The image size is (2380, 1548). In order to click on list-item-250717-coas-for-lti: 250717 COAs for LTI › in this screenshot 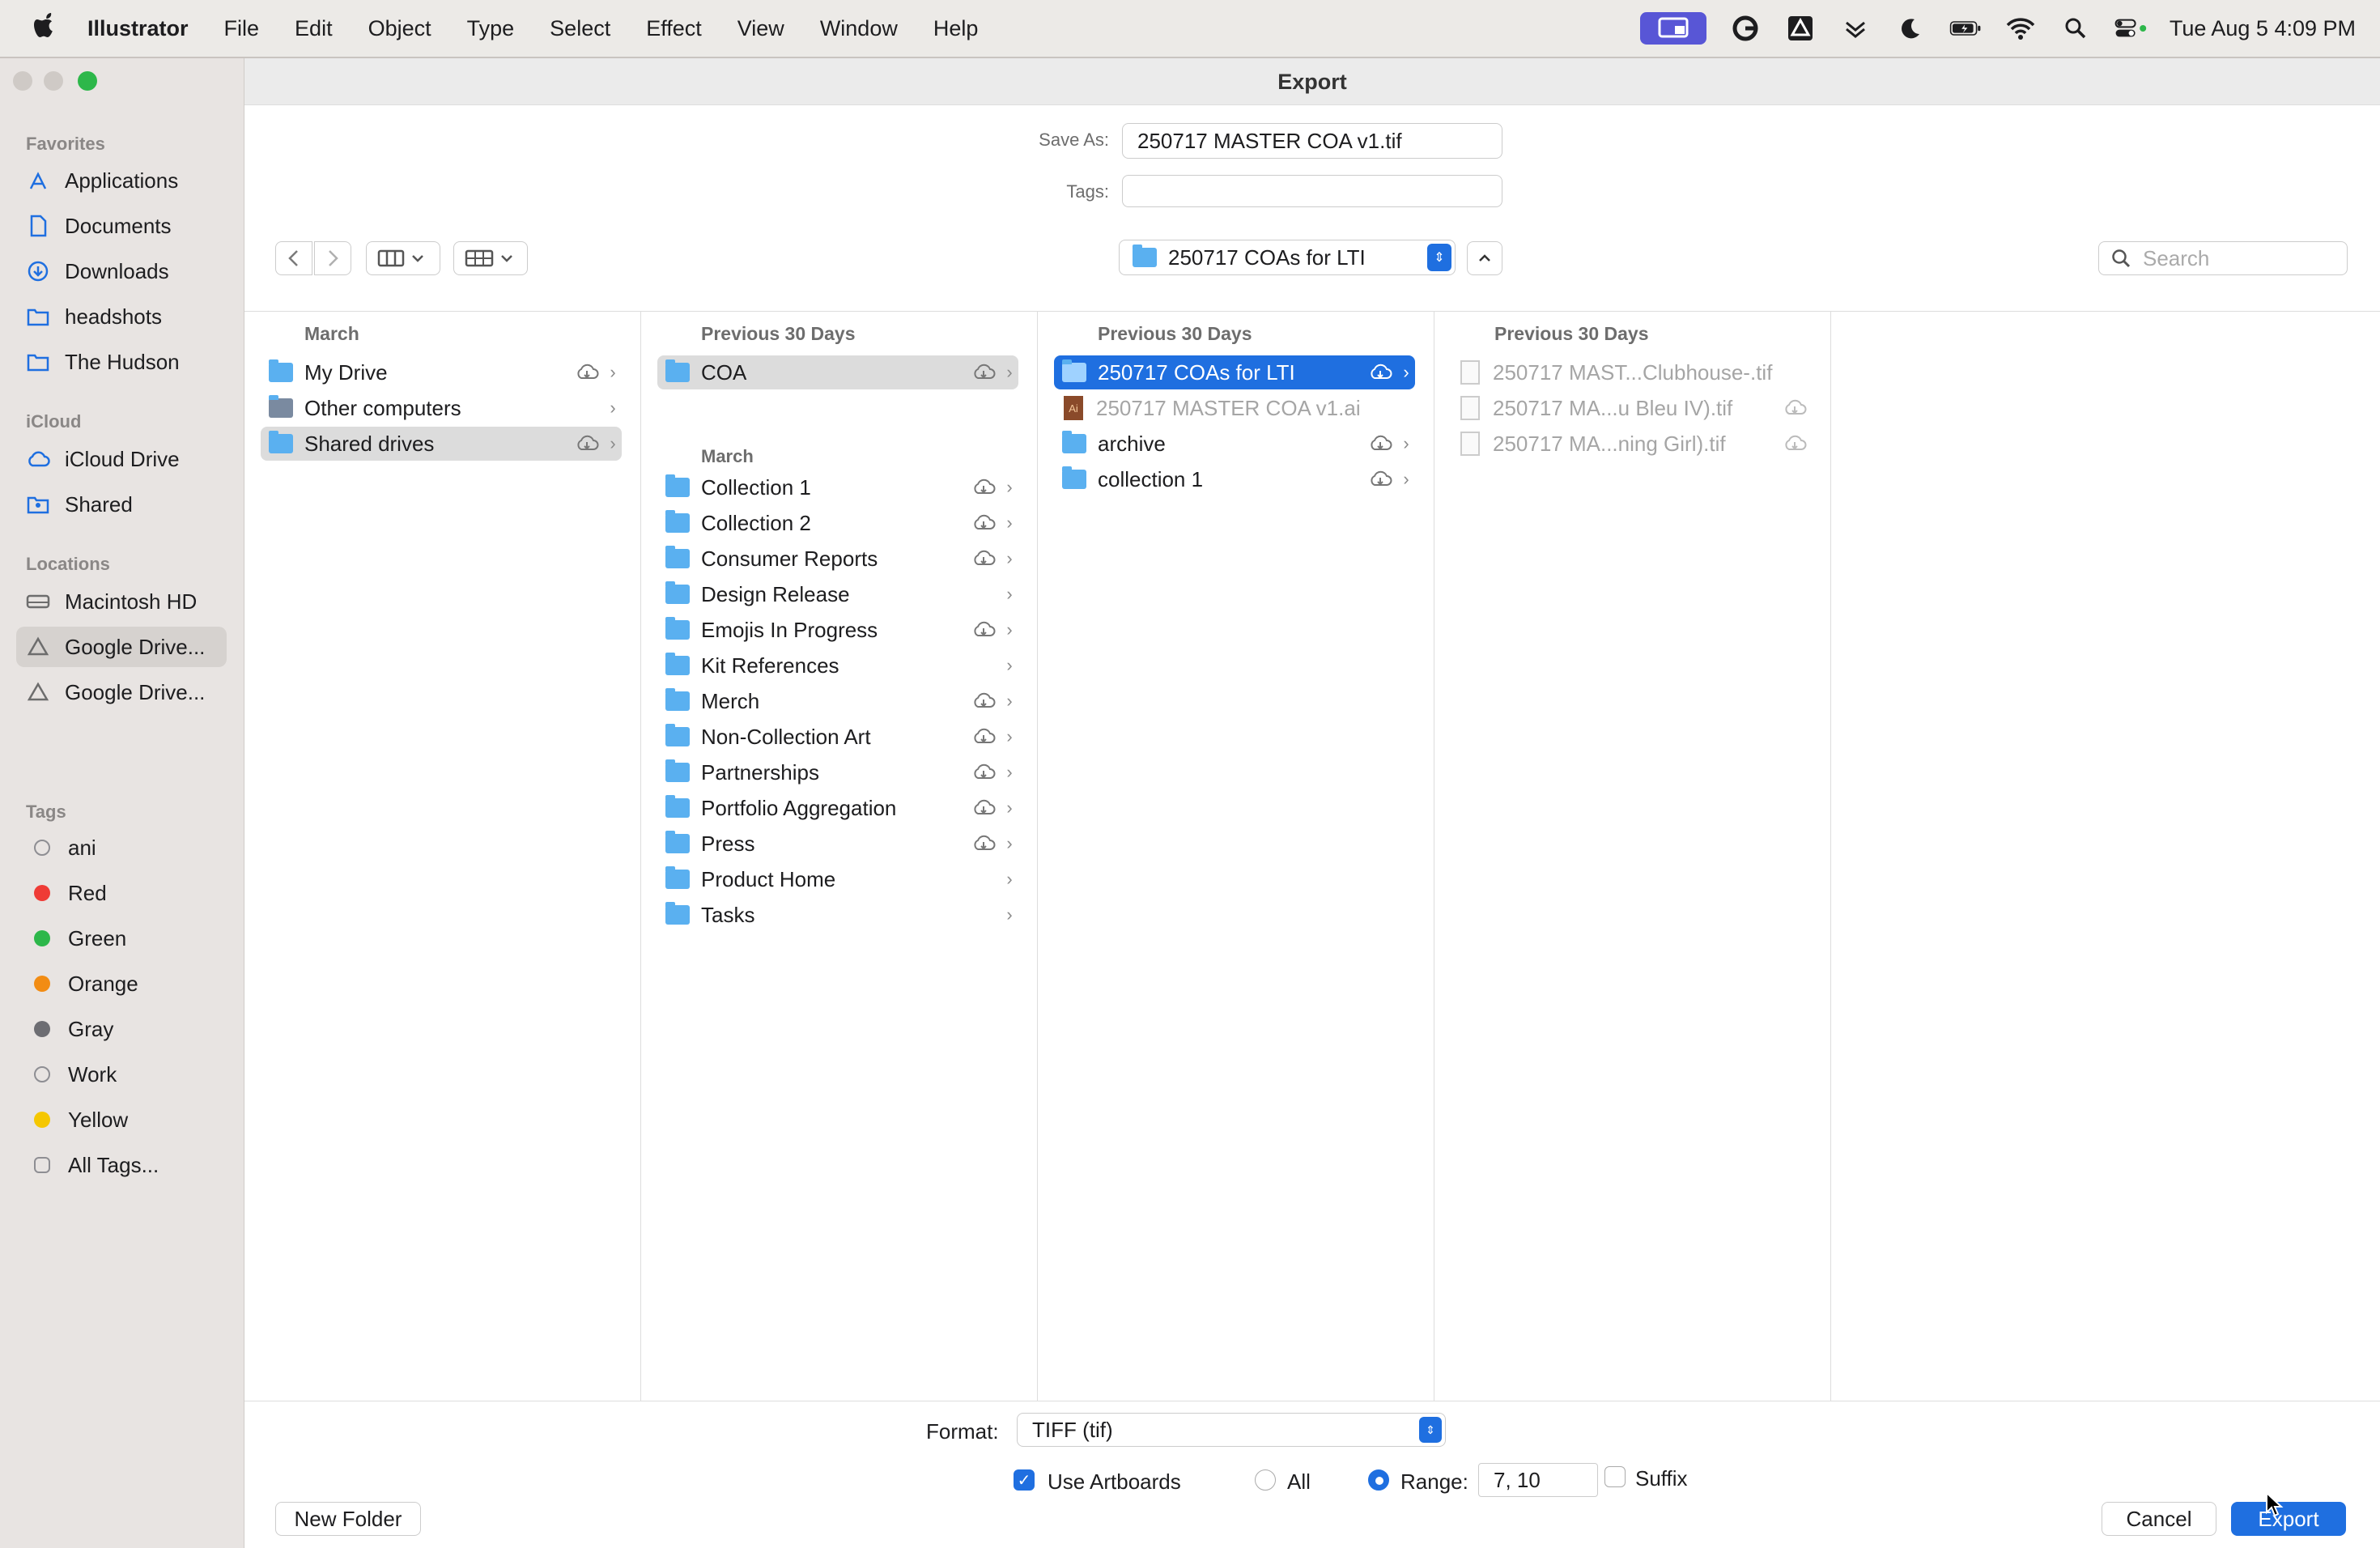, I will do `click(1234, 372)`.